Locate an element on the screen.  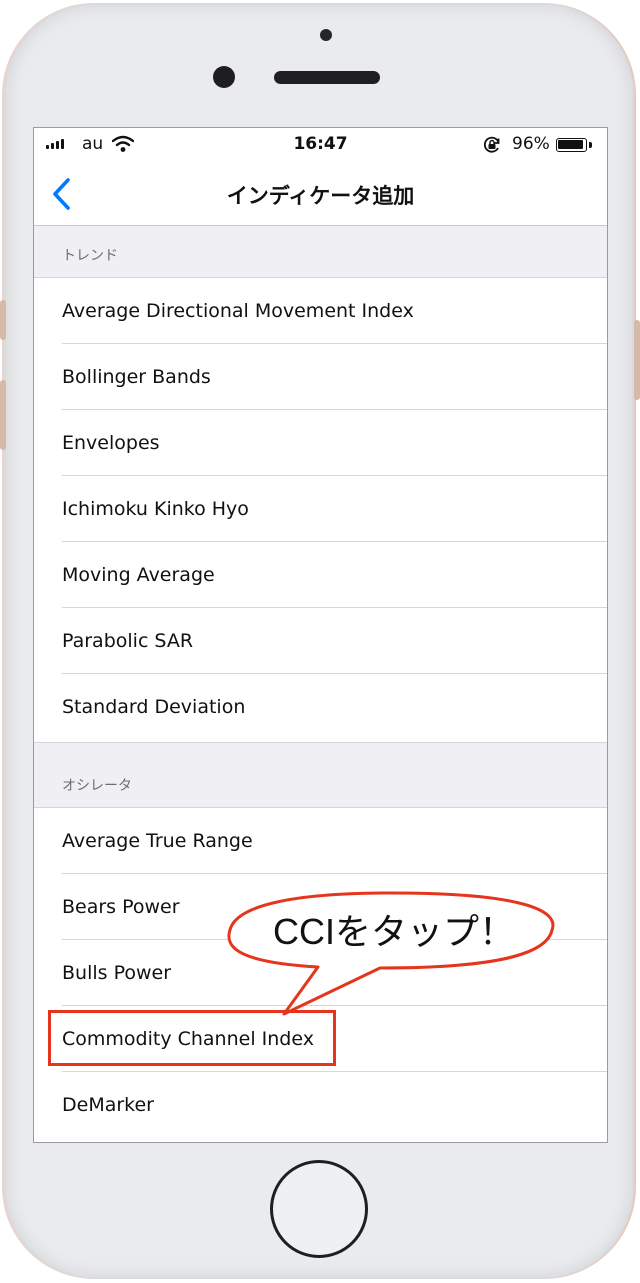
callout-bubble is located at coordinates (391, 953).